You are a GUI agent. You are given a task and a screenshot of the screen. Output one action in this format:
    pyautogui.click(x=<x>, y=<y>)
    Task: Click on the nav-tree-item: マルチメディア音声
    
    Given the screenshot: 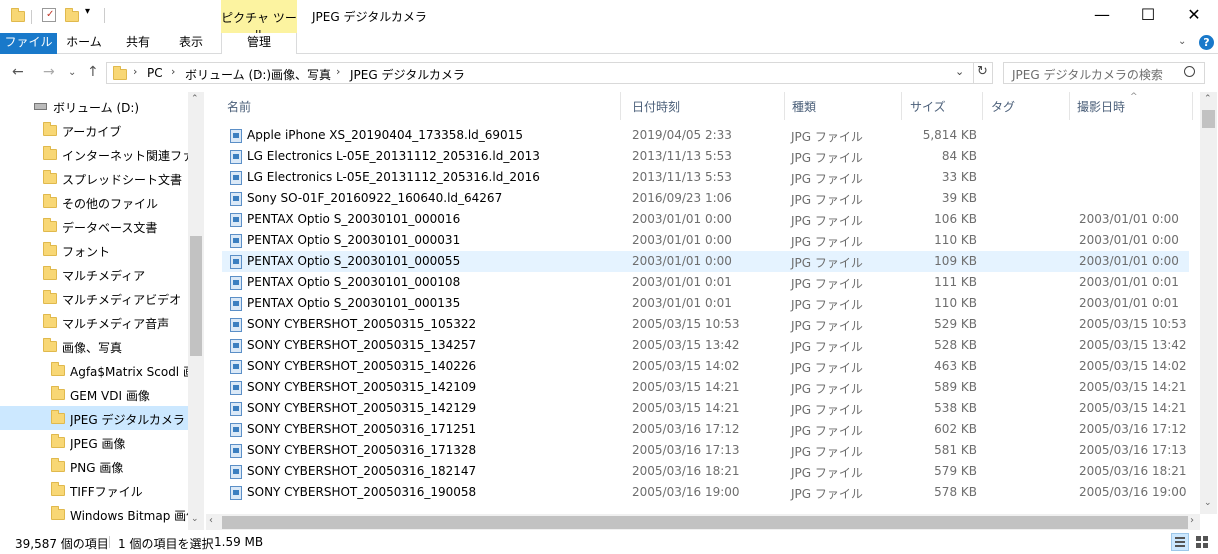 What is the action you would take?
    pyautogui.click(x=94, y=322)
    